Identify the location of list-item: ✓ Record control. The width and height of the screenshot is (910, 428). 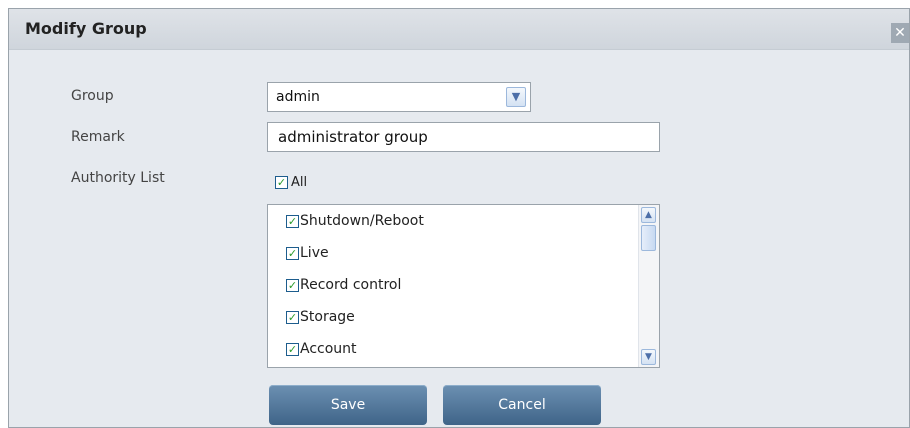
(343, 285).